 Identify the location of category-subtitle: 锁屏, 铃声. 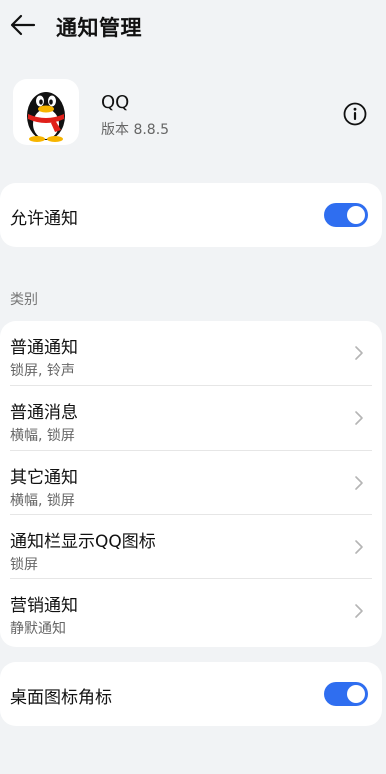
(42, 371).